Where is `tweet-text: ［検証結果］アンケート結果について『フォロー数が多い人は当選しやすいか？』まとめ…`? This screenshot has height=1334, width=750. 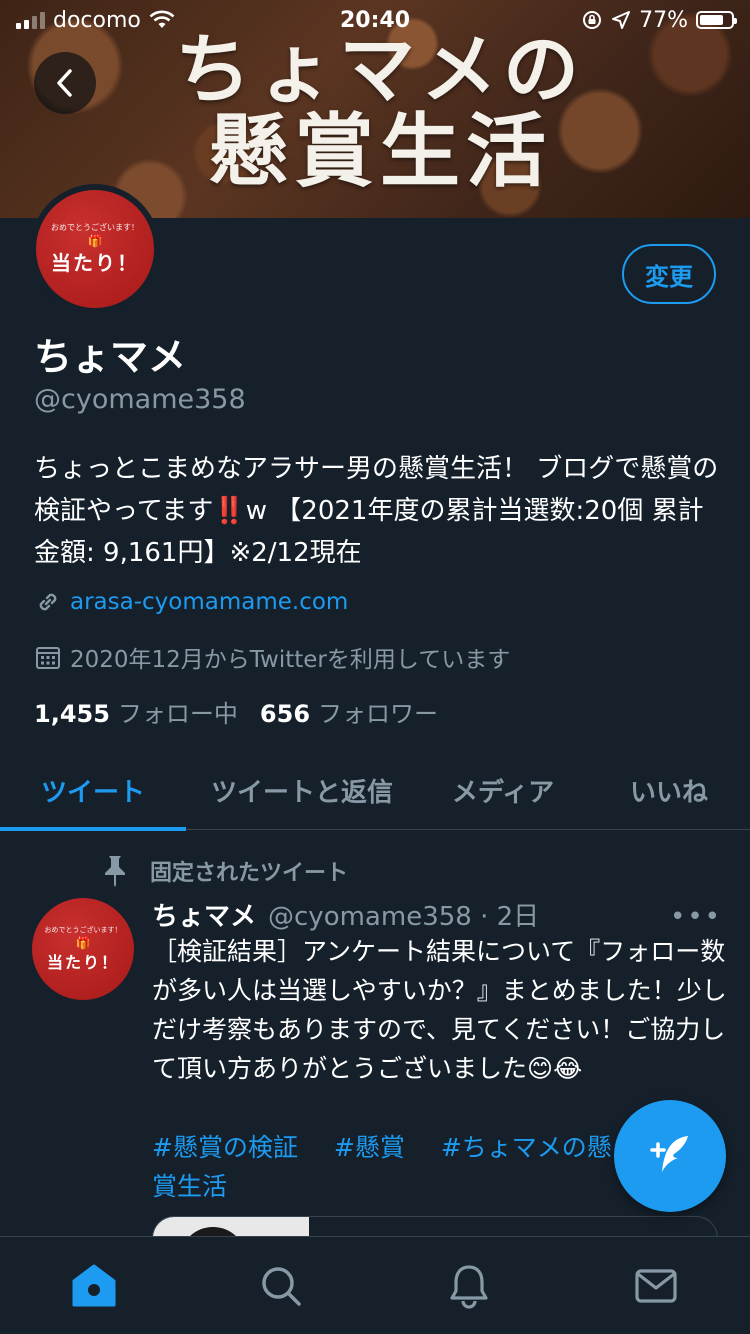
tweet-text: ［検証結果］アンケート結果について『フォロー数が多い人は当選しやすいか？』まとめ… is located at coordinates (439, 1010).